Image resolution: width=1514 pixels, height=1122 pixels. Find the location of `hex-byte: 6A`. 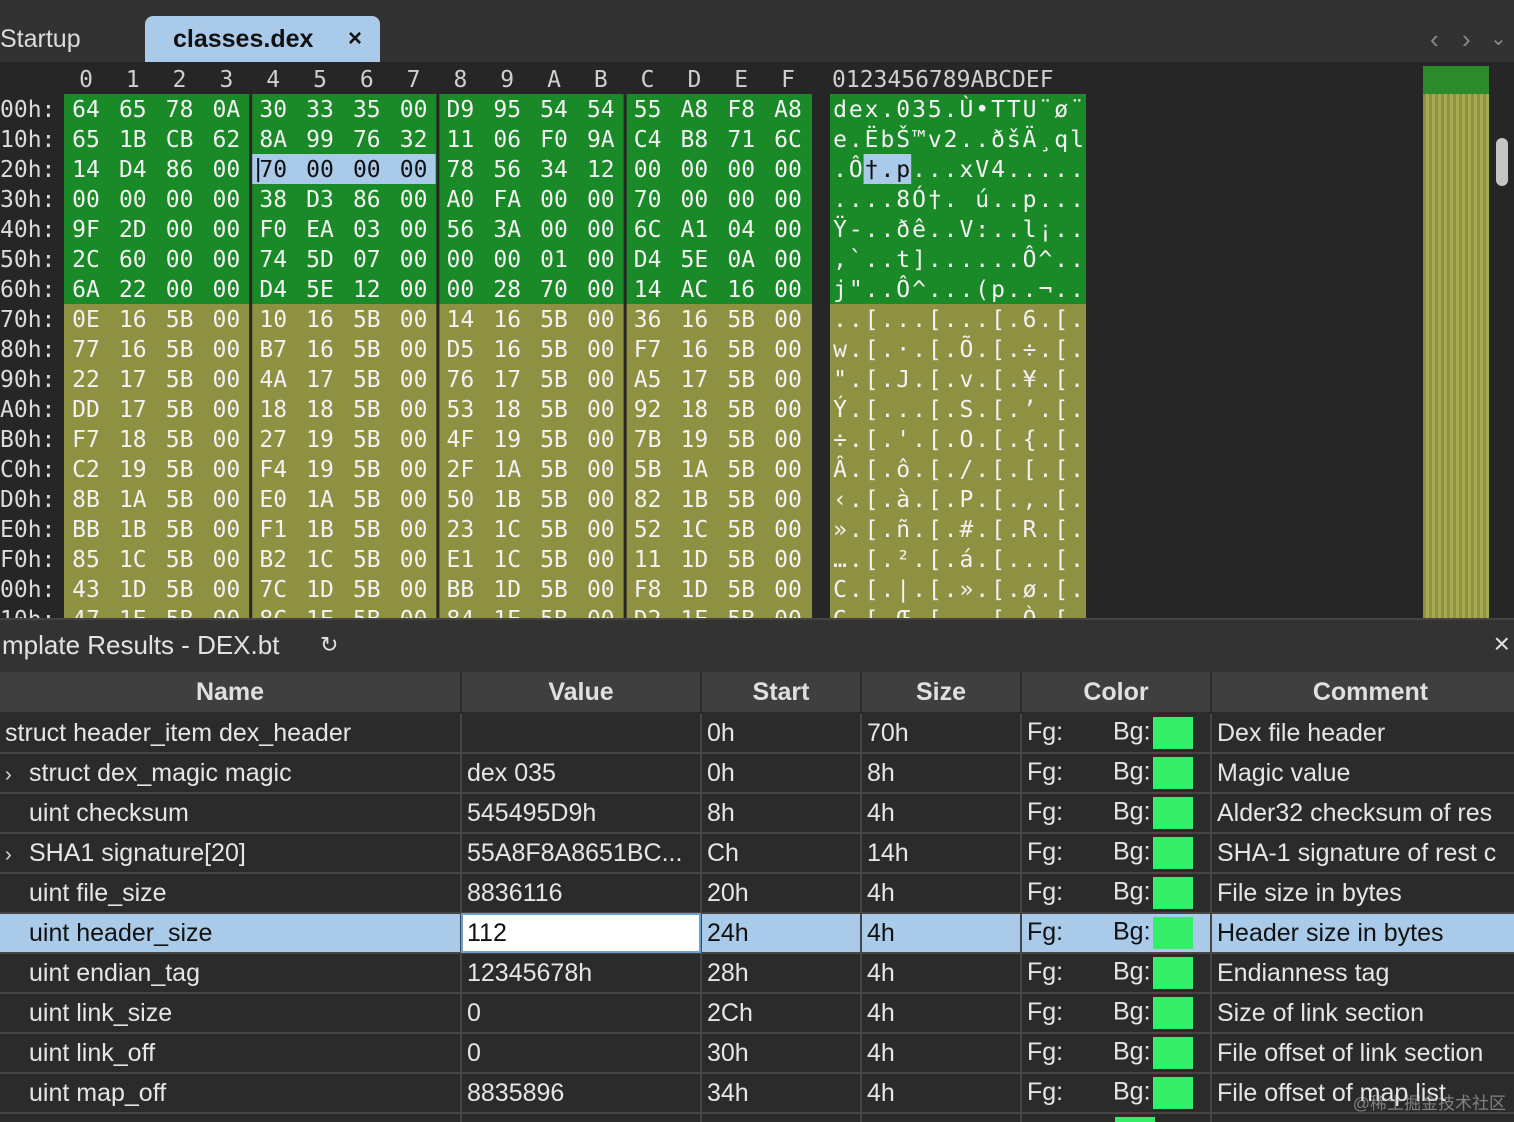

hex-byte: 6A is located at coordinates (86, 290).